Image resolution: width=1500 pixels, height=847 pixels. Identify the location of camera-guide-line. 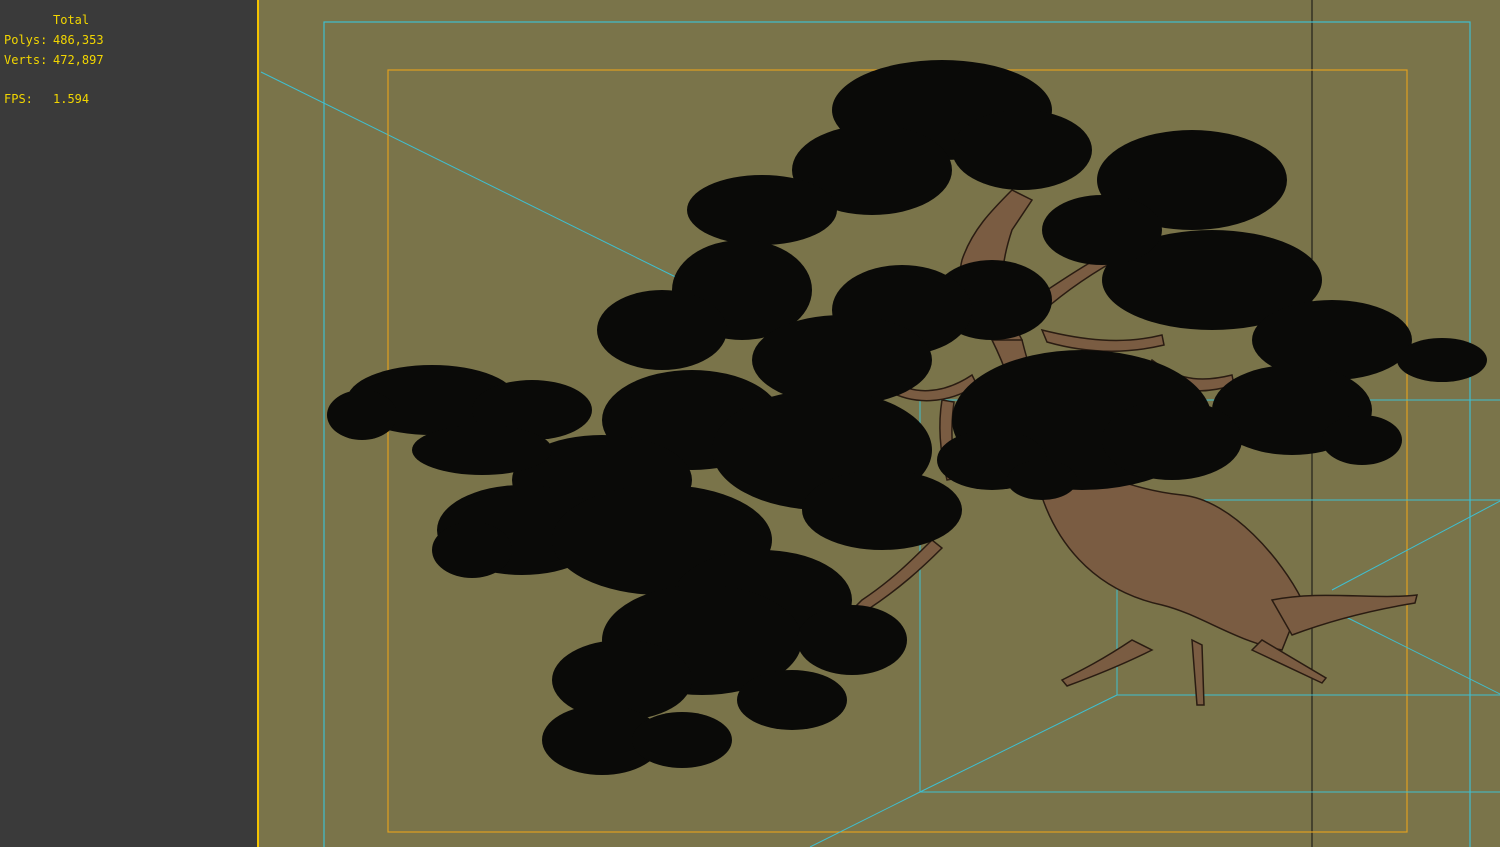
(481, 181).